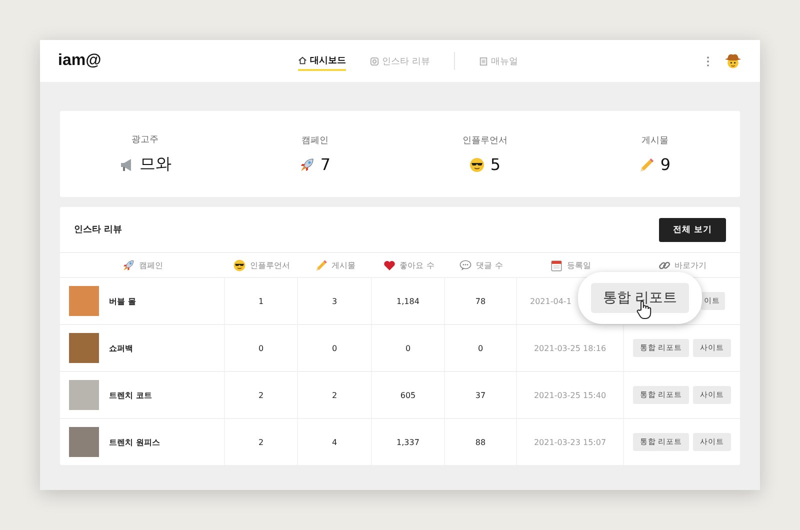 The image size is (800, 530). I want to click on campaign-name: 쇼퍼백, so click(121, 348).